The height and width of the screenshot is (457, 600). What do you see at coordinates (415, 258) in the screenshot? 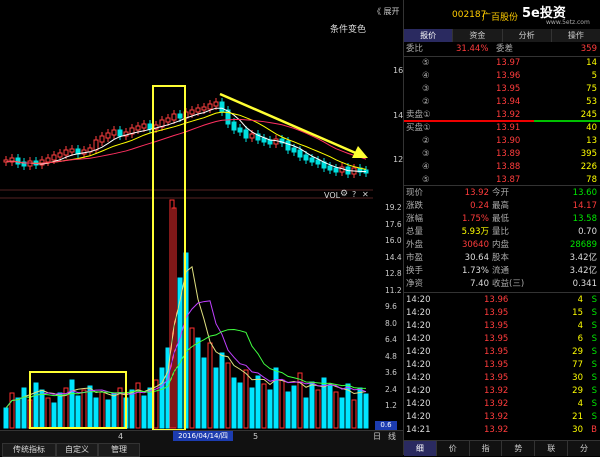
I see `stat-label: 市盈` at bounding box center [415, 258].